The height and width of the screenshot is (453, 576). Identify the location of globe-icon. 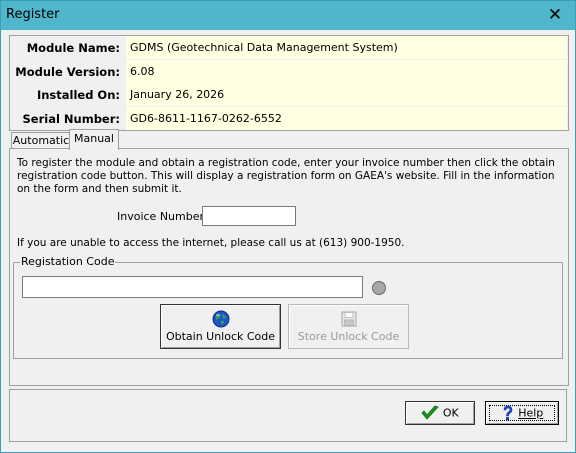
(221, 319).